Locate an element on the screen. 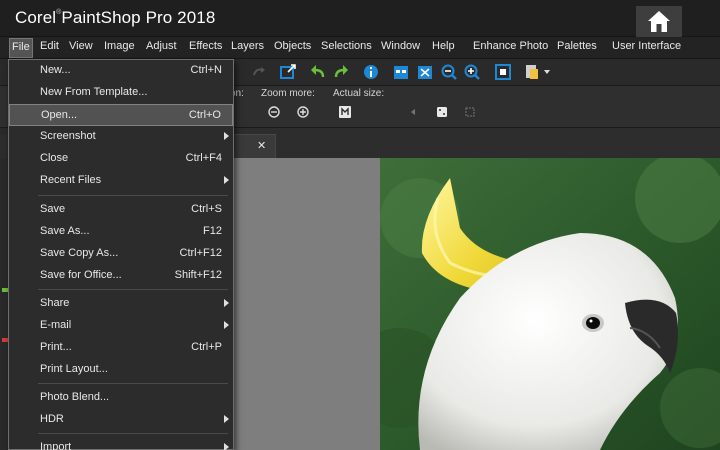 Image resolution: width=720 pixels, height=450 pixels. view-grid-icon is located at coordinates (401, 72).